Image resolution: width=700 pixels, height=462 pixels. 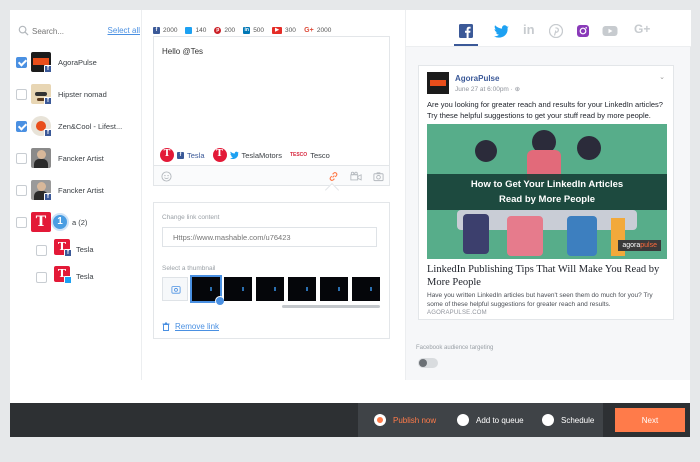 What do you see at coordinates (68, 280) in the screenshot?
I see `twitter-badge-icon` at bounding box center [68, 280].